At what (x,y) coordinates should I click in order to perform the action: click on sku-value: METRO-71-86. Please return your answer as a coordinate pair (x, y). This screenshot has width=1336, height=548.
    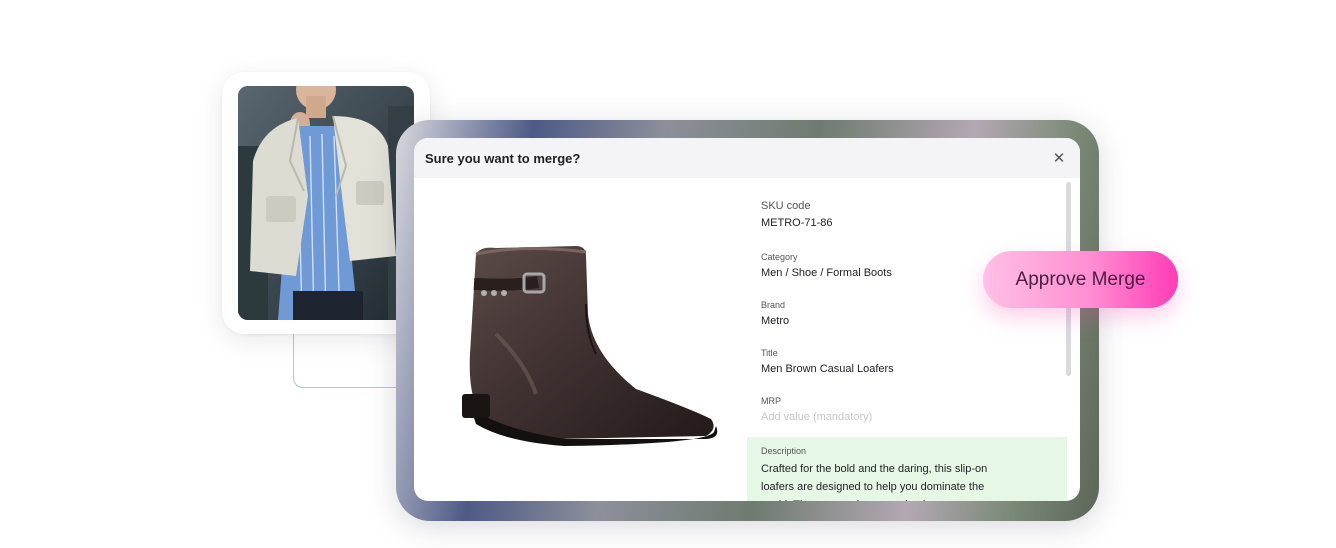
    Looking at the image, I should click on (797, 223).